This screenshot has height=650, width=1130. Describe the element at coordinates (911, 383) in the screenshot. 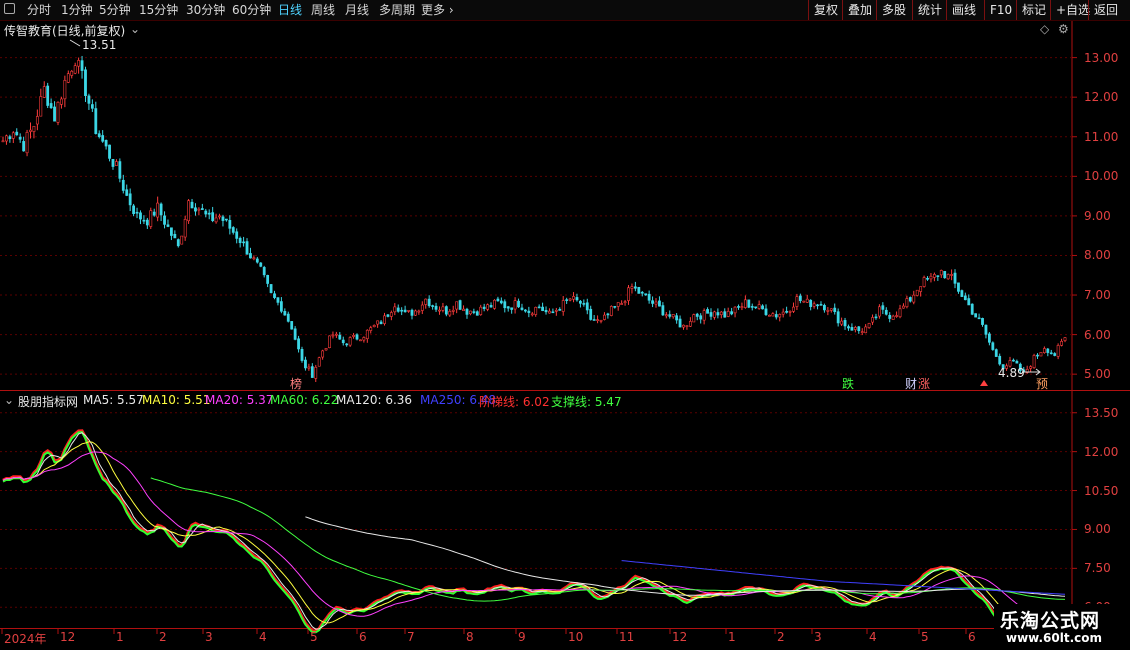

I see `event-tag: 财` at that location.